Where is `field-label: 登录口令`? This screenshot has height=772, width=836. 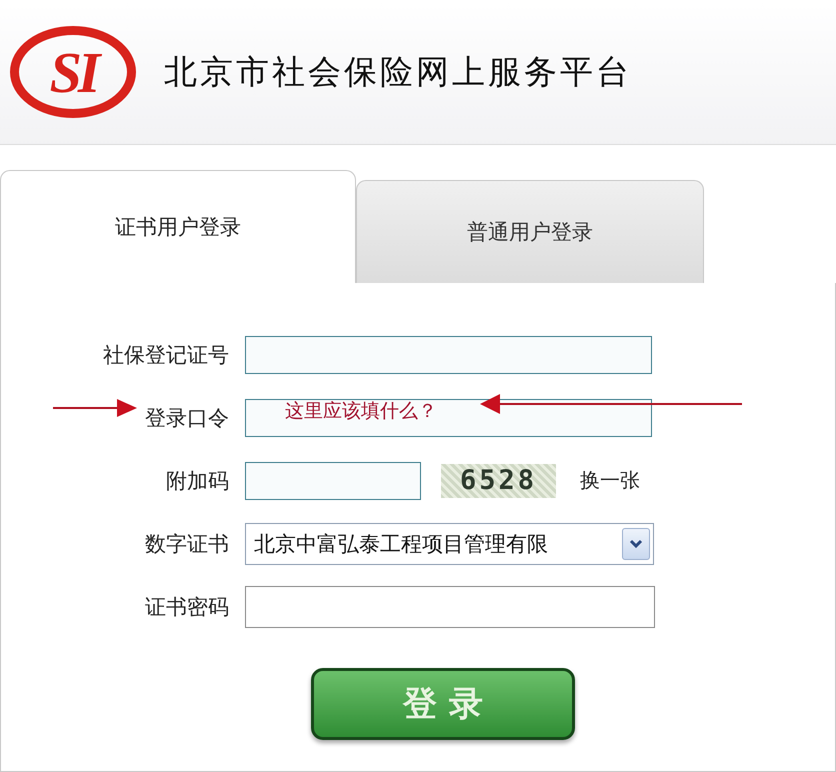 field-label: 登录口令 is located at coordinates (187, 418).